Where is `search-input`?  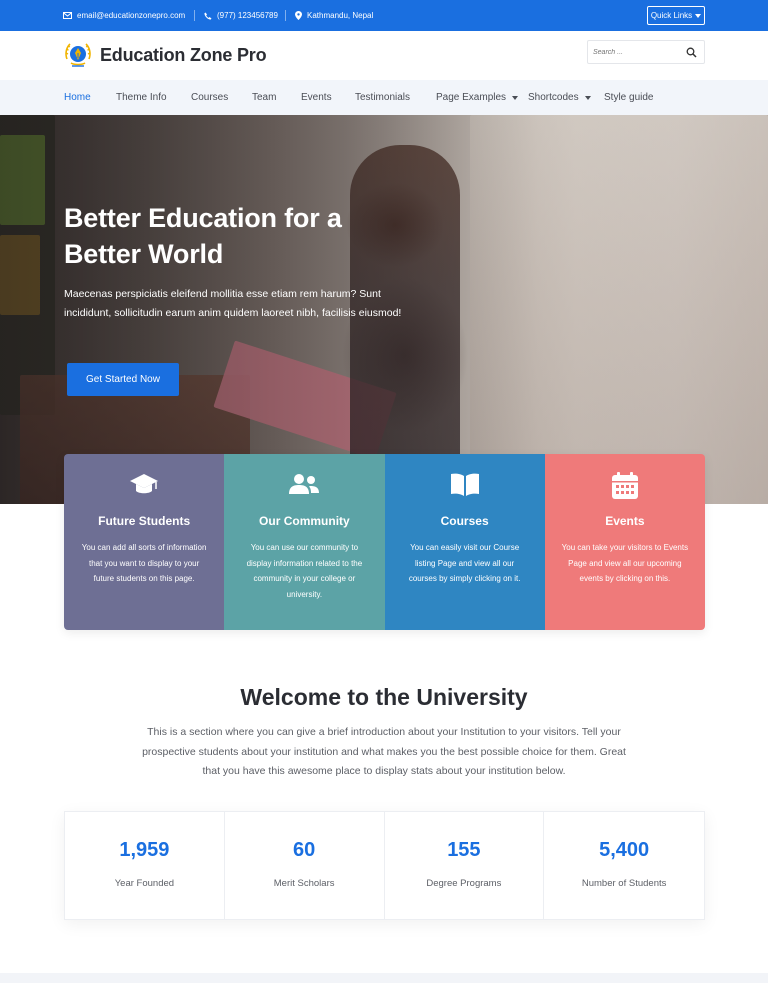
search-input is located at coordinates (638, 52).